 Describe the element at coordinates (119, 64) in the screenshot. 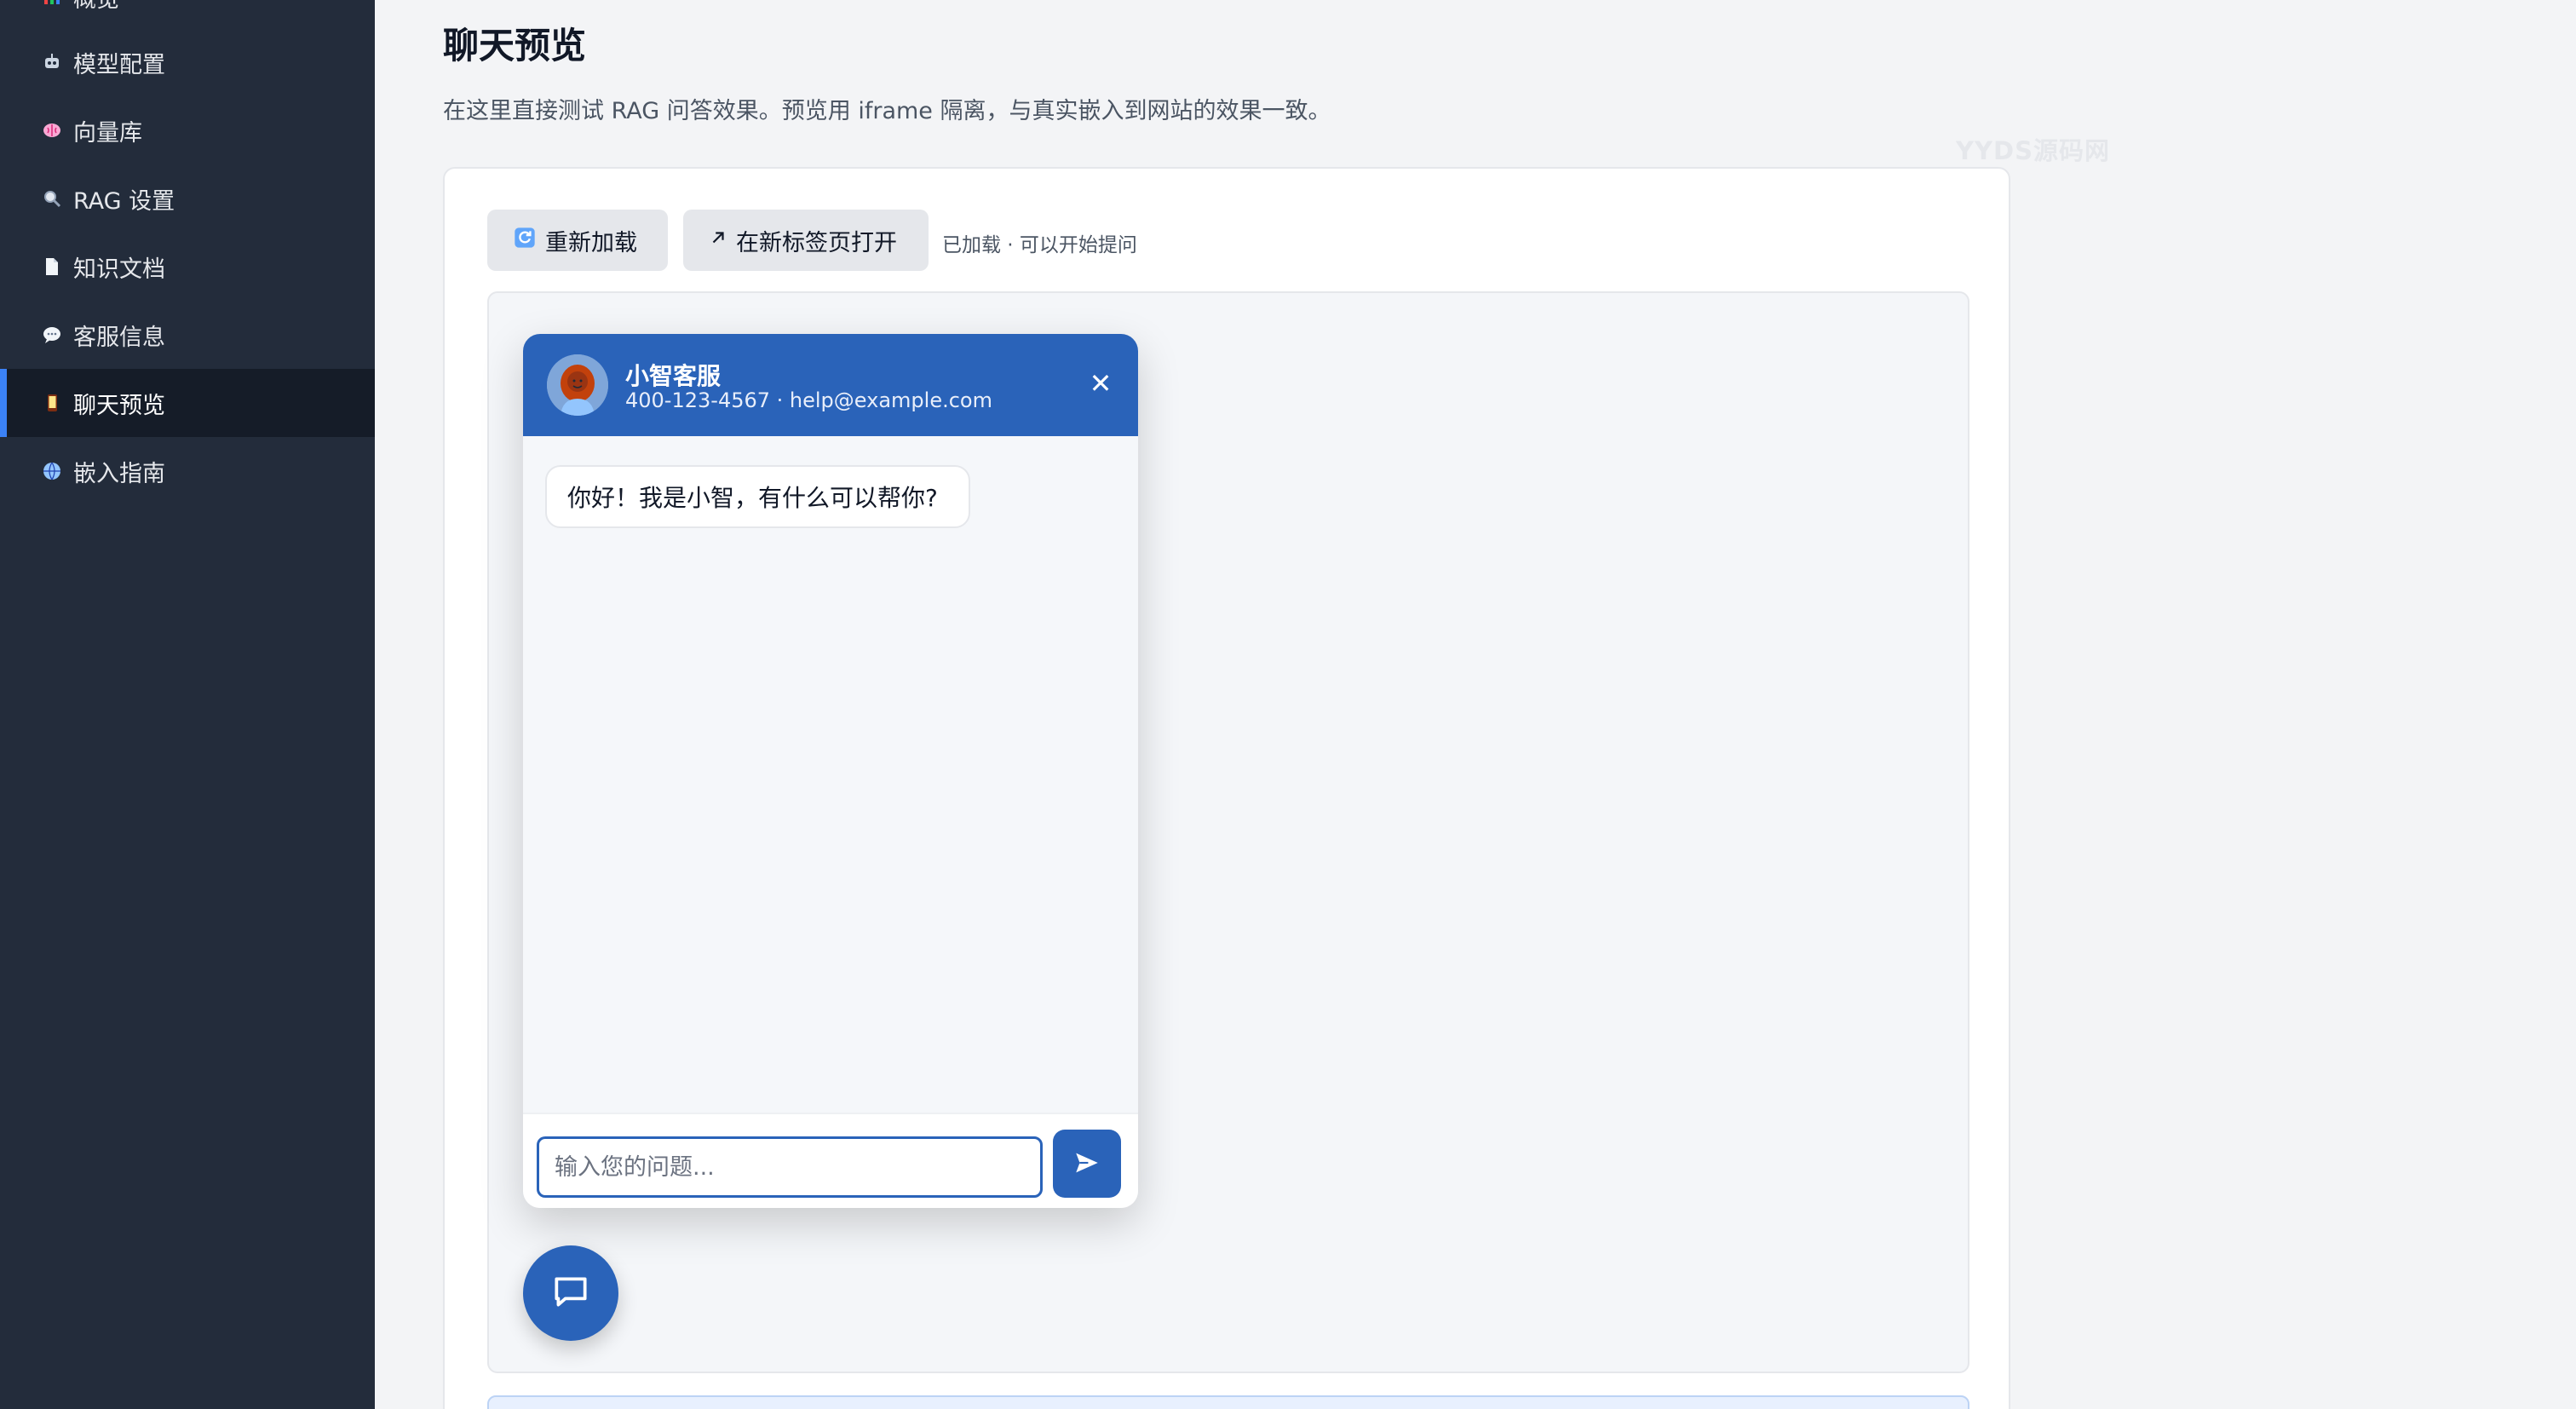

I see `sidebar-item-label: 模型配置` at that location.